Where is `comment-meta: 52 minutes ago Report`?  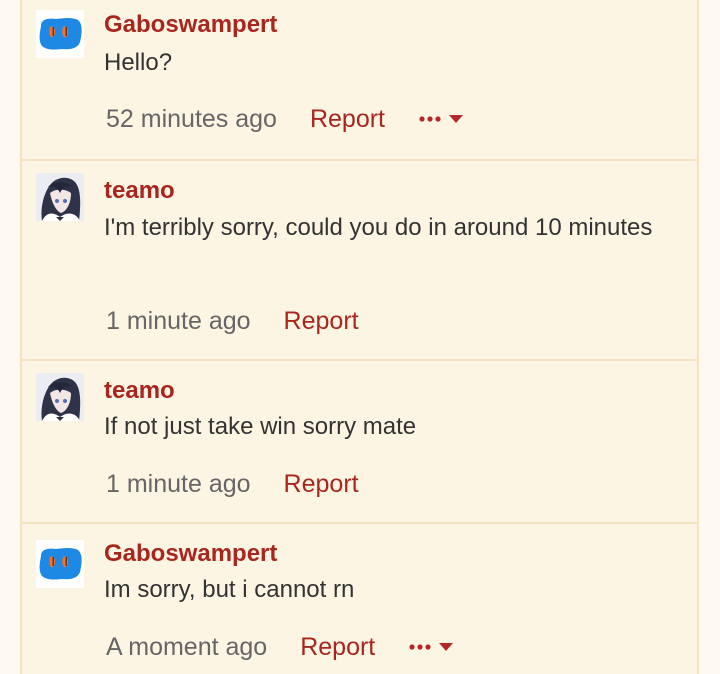
comment-meta: 52 minutes ago Report is located at coordinates (286, 119).